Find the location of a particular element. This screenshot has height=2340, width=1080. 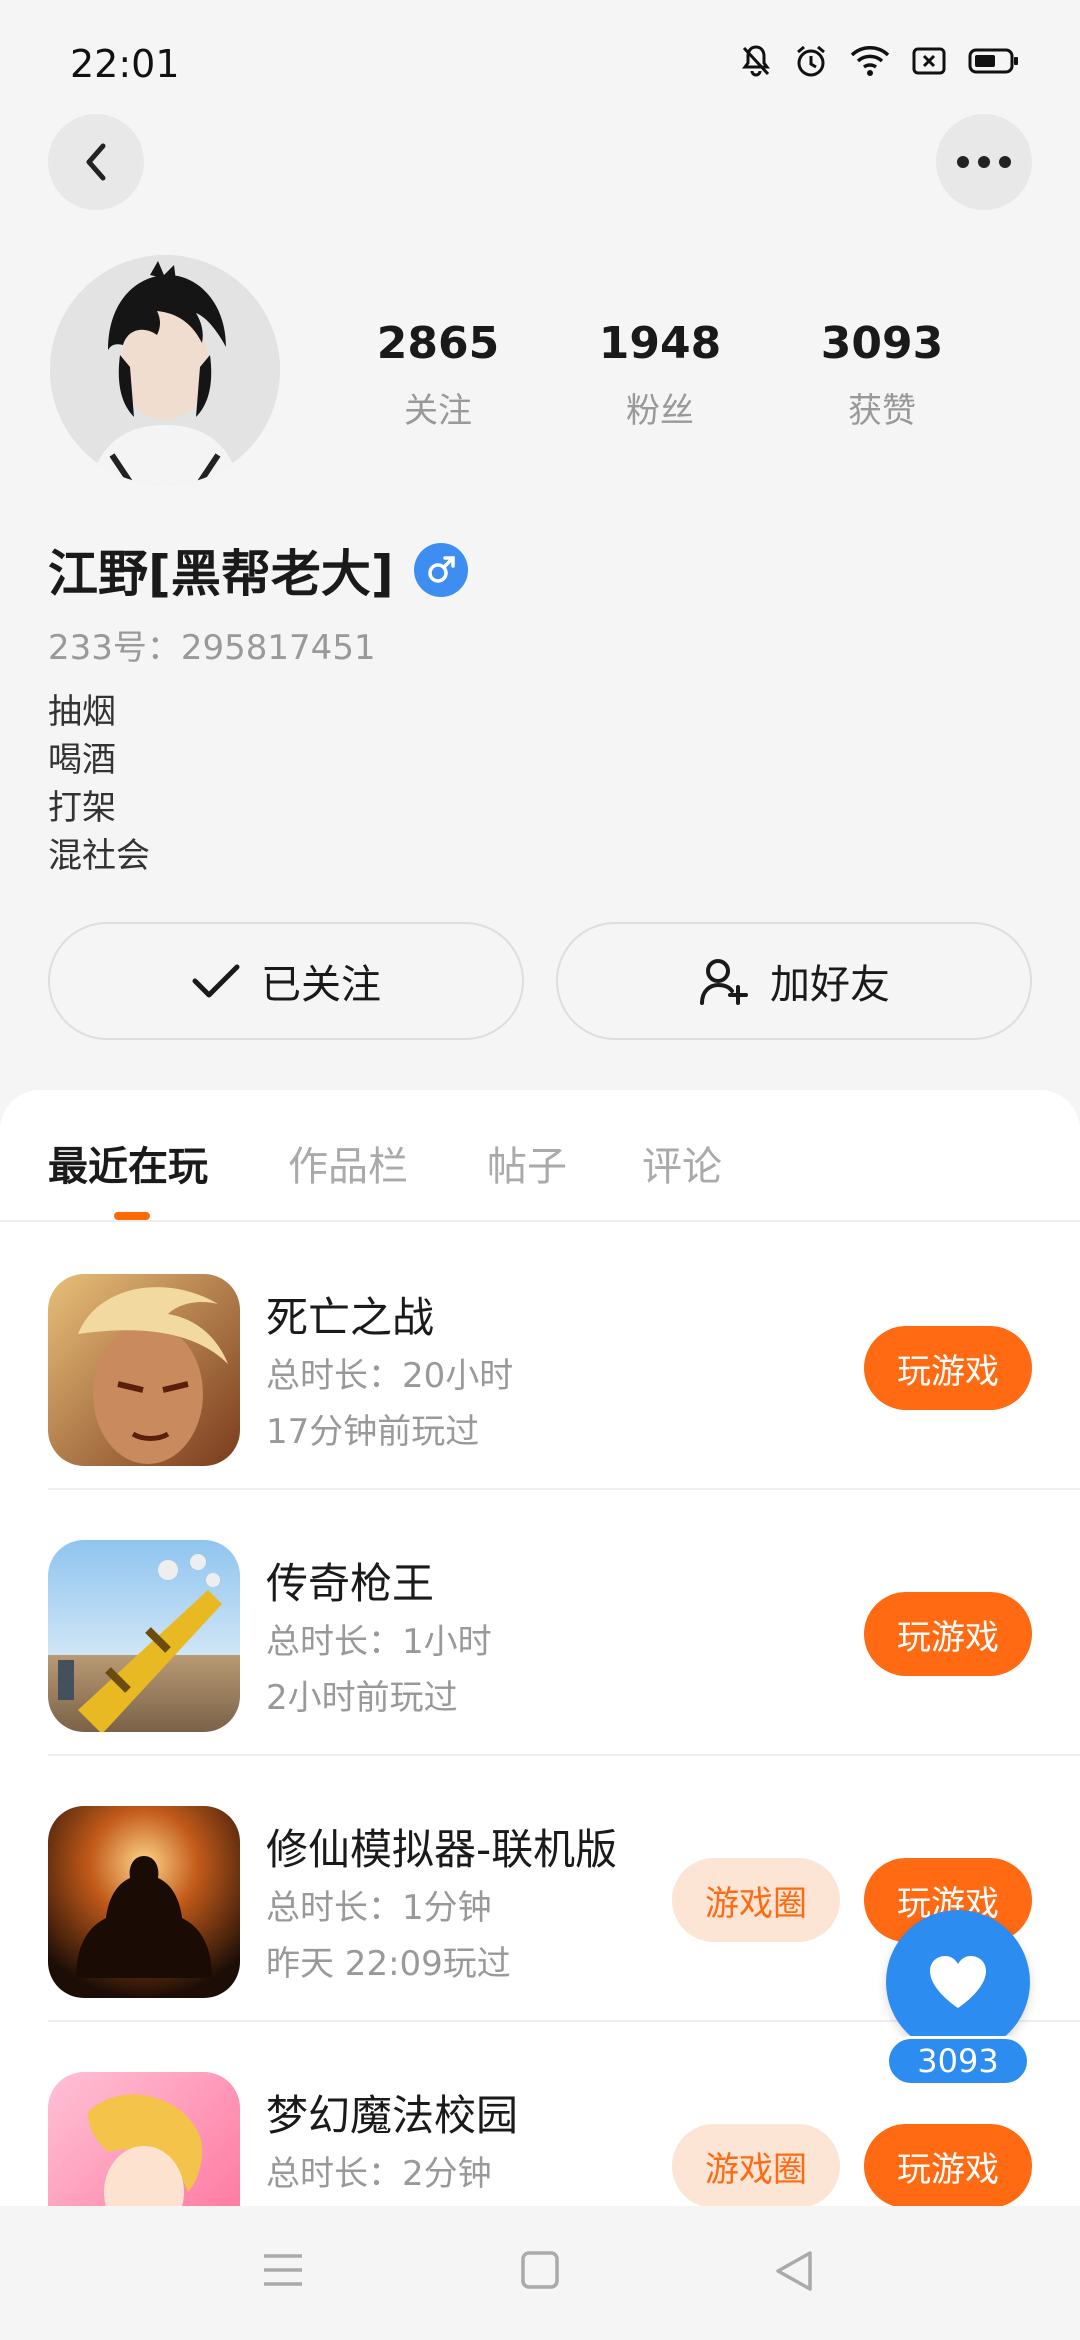

status-time: 22:01 is located at coordinates (125, 64).